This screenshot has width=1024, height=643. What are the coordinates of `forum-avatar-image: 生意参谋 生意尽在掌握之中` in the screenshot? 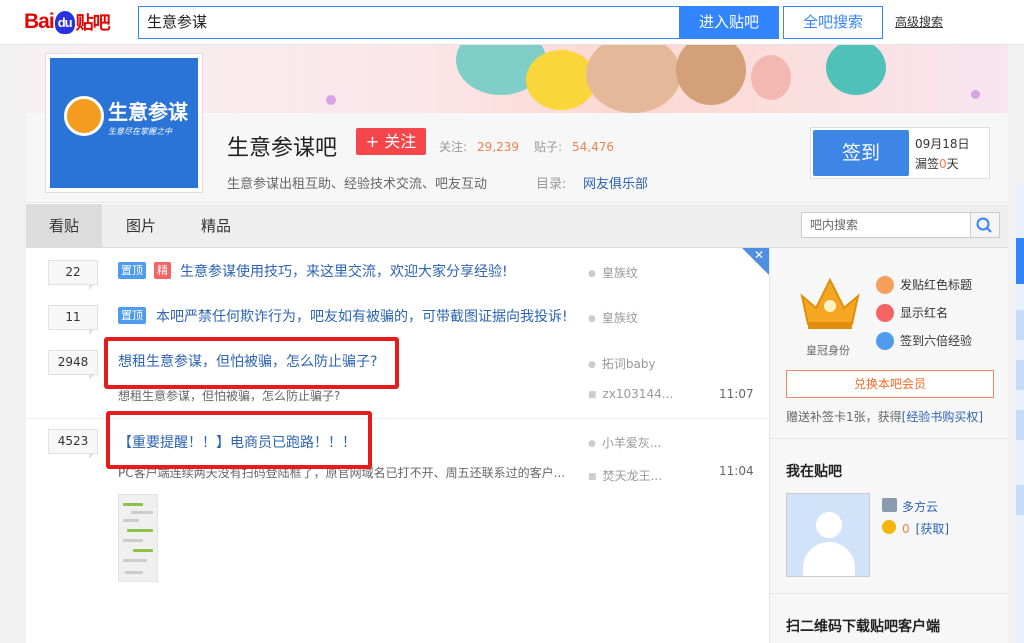 It's located at (124, 123).